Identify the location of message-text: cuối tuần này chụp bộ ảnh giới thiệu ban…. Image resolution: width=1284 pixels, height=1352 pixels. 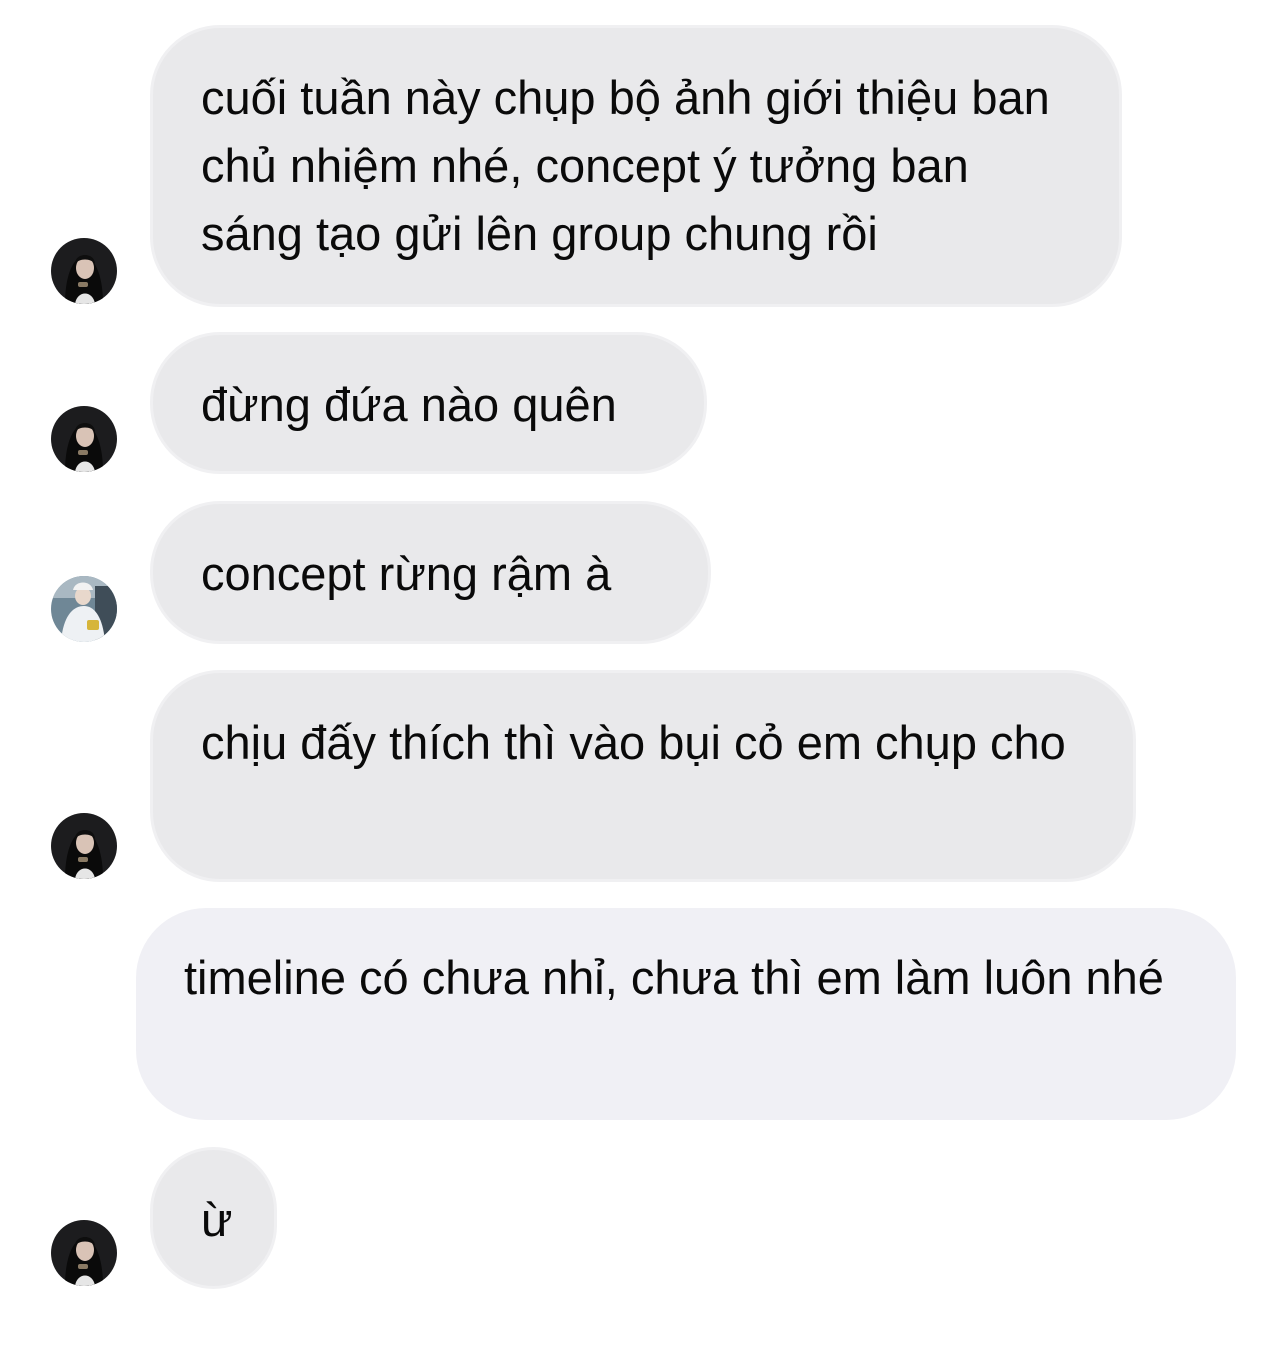
(625, 165).